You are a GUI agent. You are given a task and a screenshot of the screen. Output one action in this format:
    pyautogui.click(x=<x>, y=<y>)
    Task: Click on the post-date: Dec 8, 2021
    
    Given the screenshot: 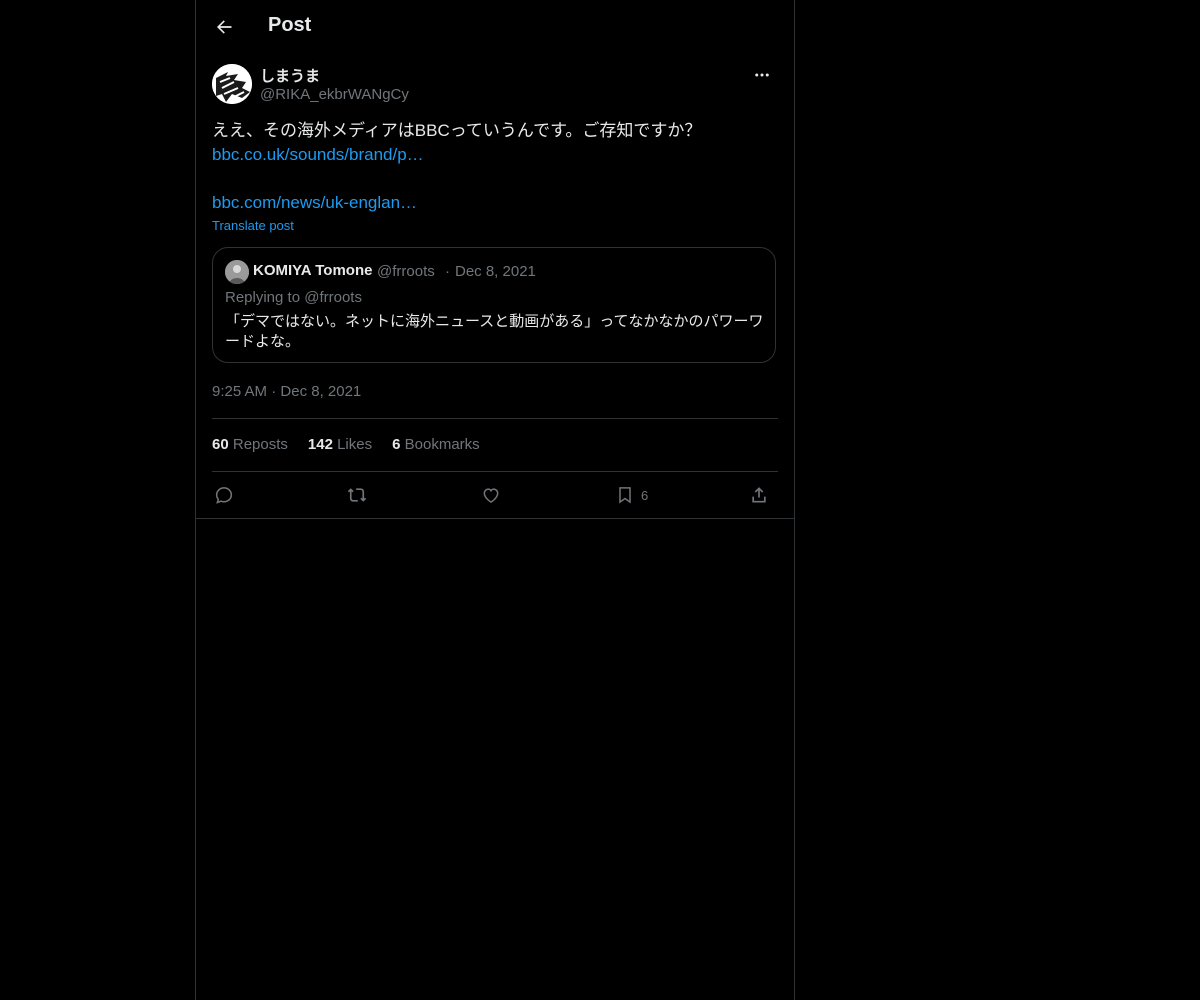 What is the action you would take?
    pyautogui.click(x=320, y=391)
    